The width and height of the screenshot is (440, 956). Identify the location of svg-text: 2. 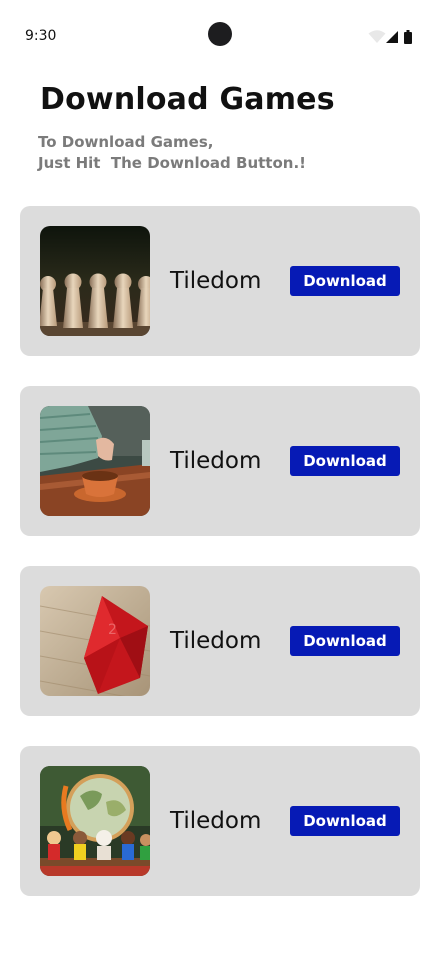
(112, 630).